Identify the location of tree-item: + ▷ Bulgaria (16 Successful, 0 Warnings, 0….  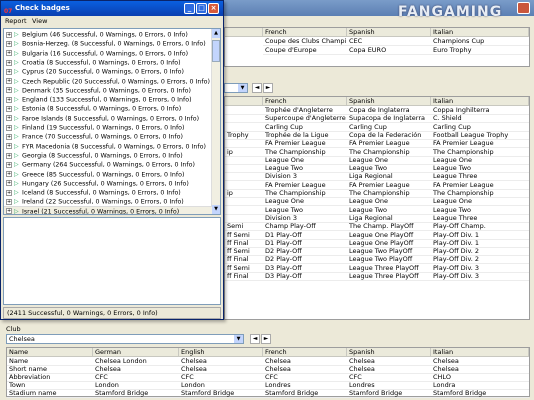
(96, 53).